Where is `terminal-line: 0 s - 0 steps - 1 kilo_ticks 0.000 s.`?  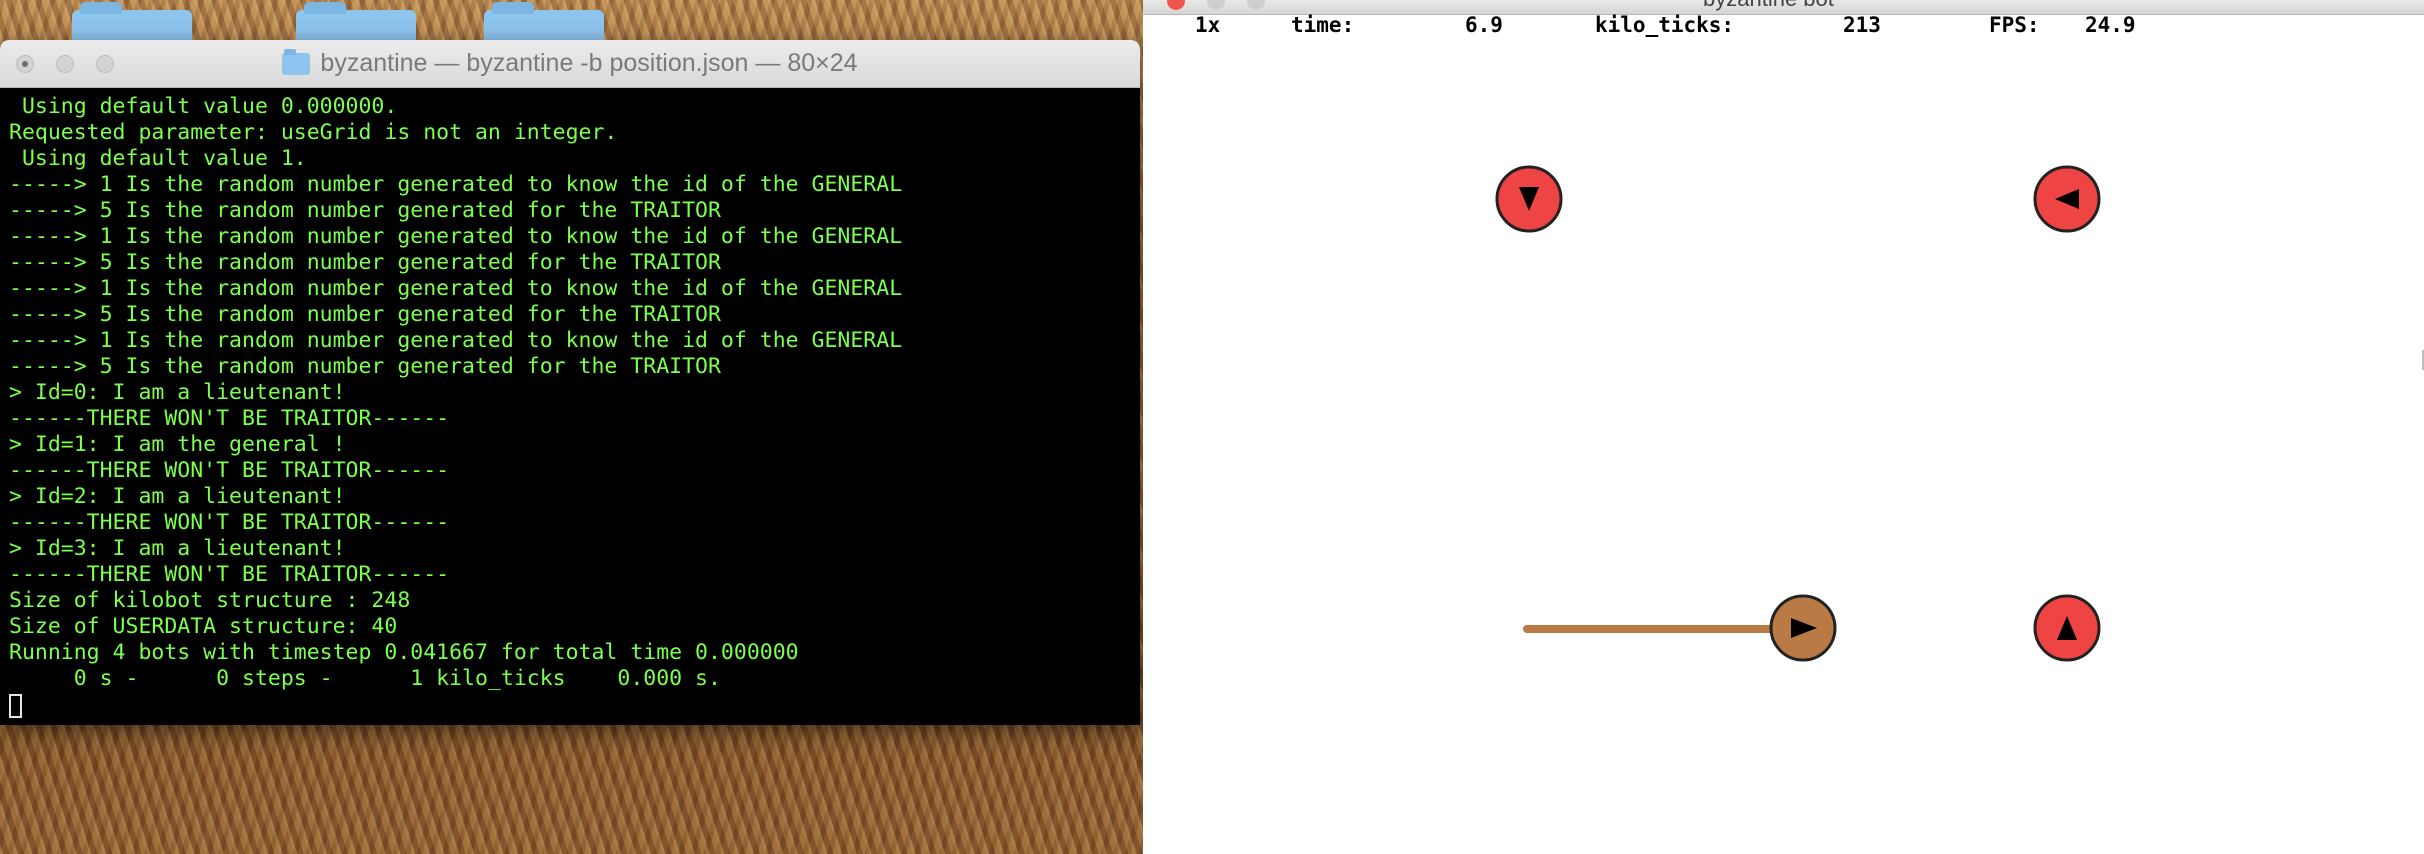
terminal-line: 0 s - 0 steps - 1 kilo_ticks 0.000 s. is located at coordinates (365, 678).